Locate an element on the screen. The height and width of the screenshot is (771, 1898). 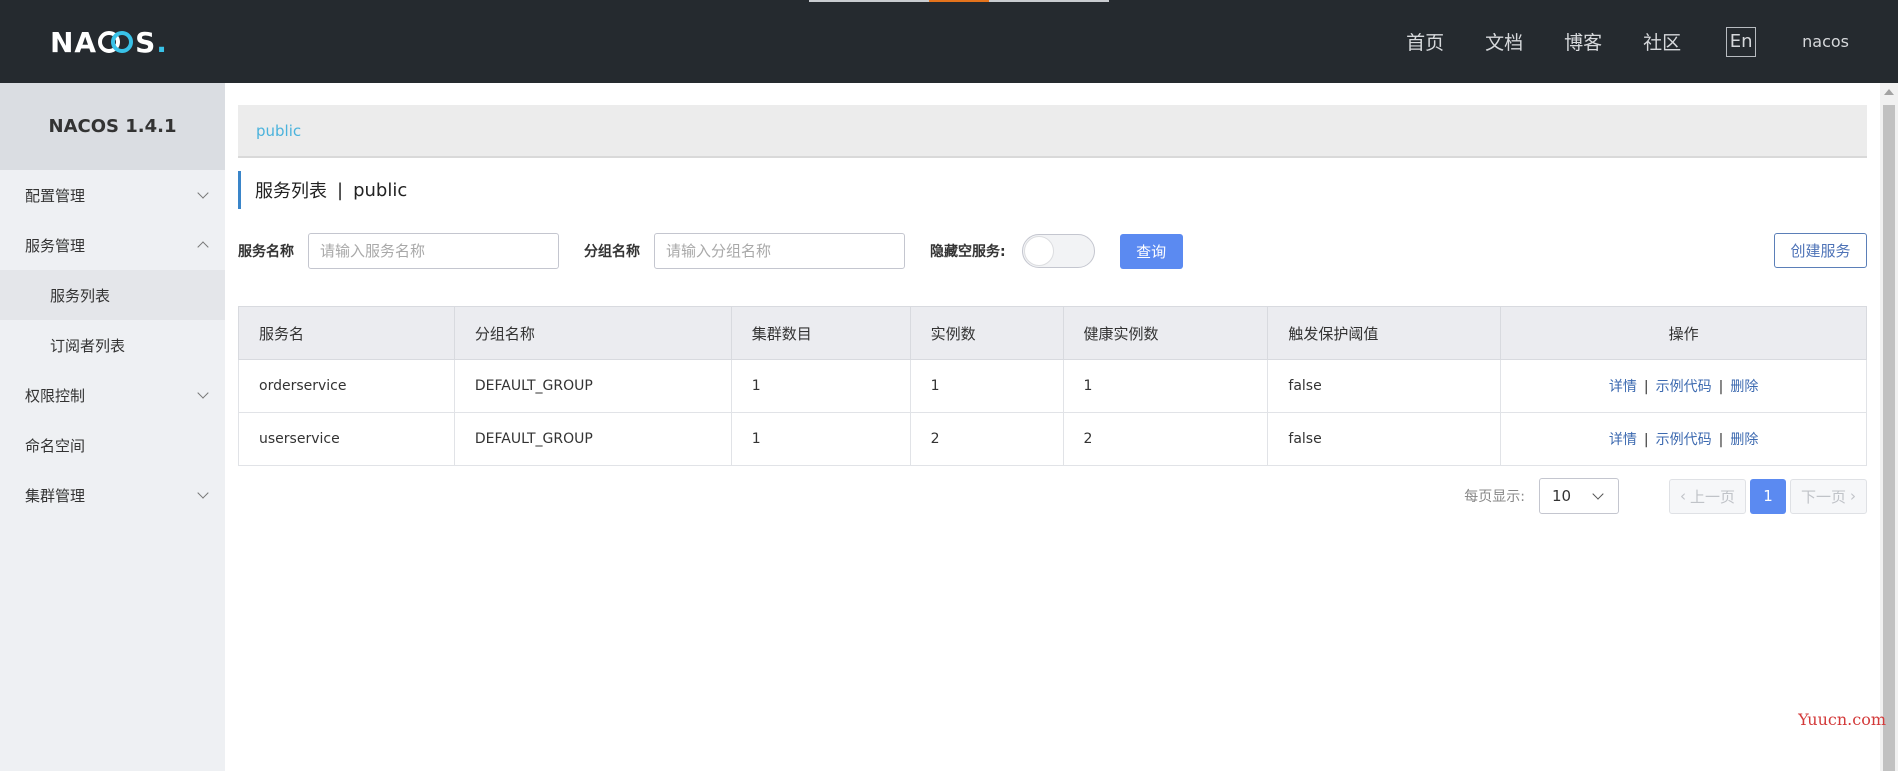
page-title-main: 服务列表 is located at coordinates (291, 191).